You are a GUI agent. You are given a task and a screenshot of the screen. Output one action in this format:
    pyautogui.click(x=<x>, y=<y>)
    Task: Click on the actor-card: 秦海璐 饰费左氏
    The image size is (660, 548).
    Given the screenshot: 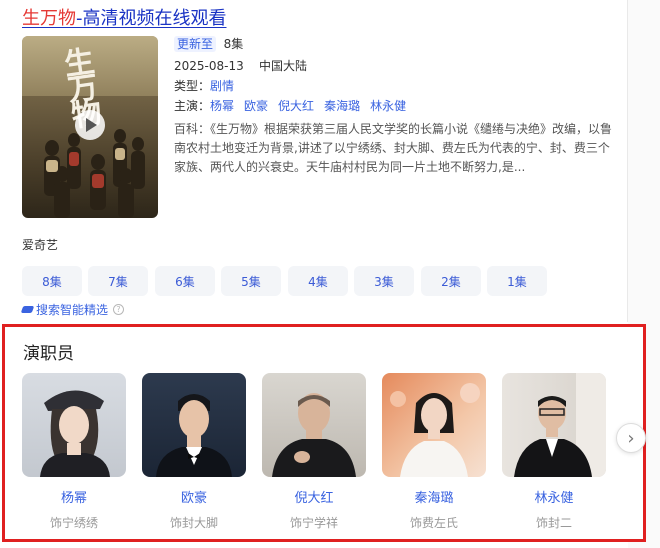 What is the action you would take?
    pyautogui.click(x=434, y=452)
    